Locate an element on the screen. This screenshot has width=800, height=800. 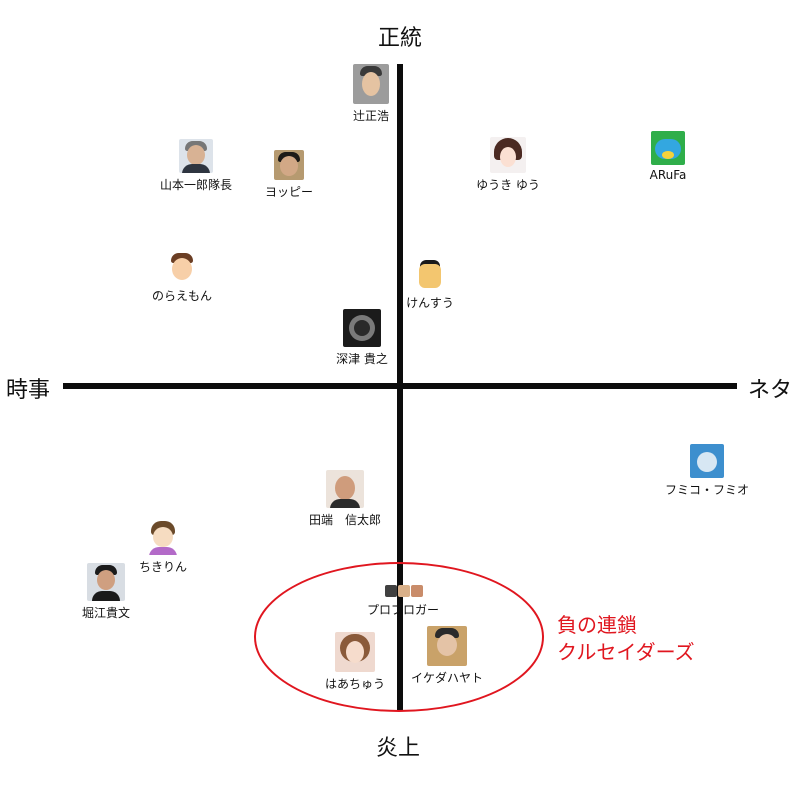
person-tabata: 田端 信太郎 is located at coordinates (345, 499).